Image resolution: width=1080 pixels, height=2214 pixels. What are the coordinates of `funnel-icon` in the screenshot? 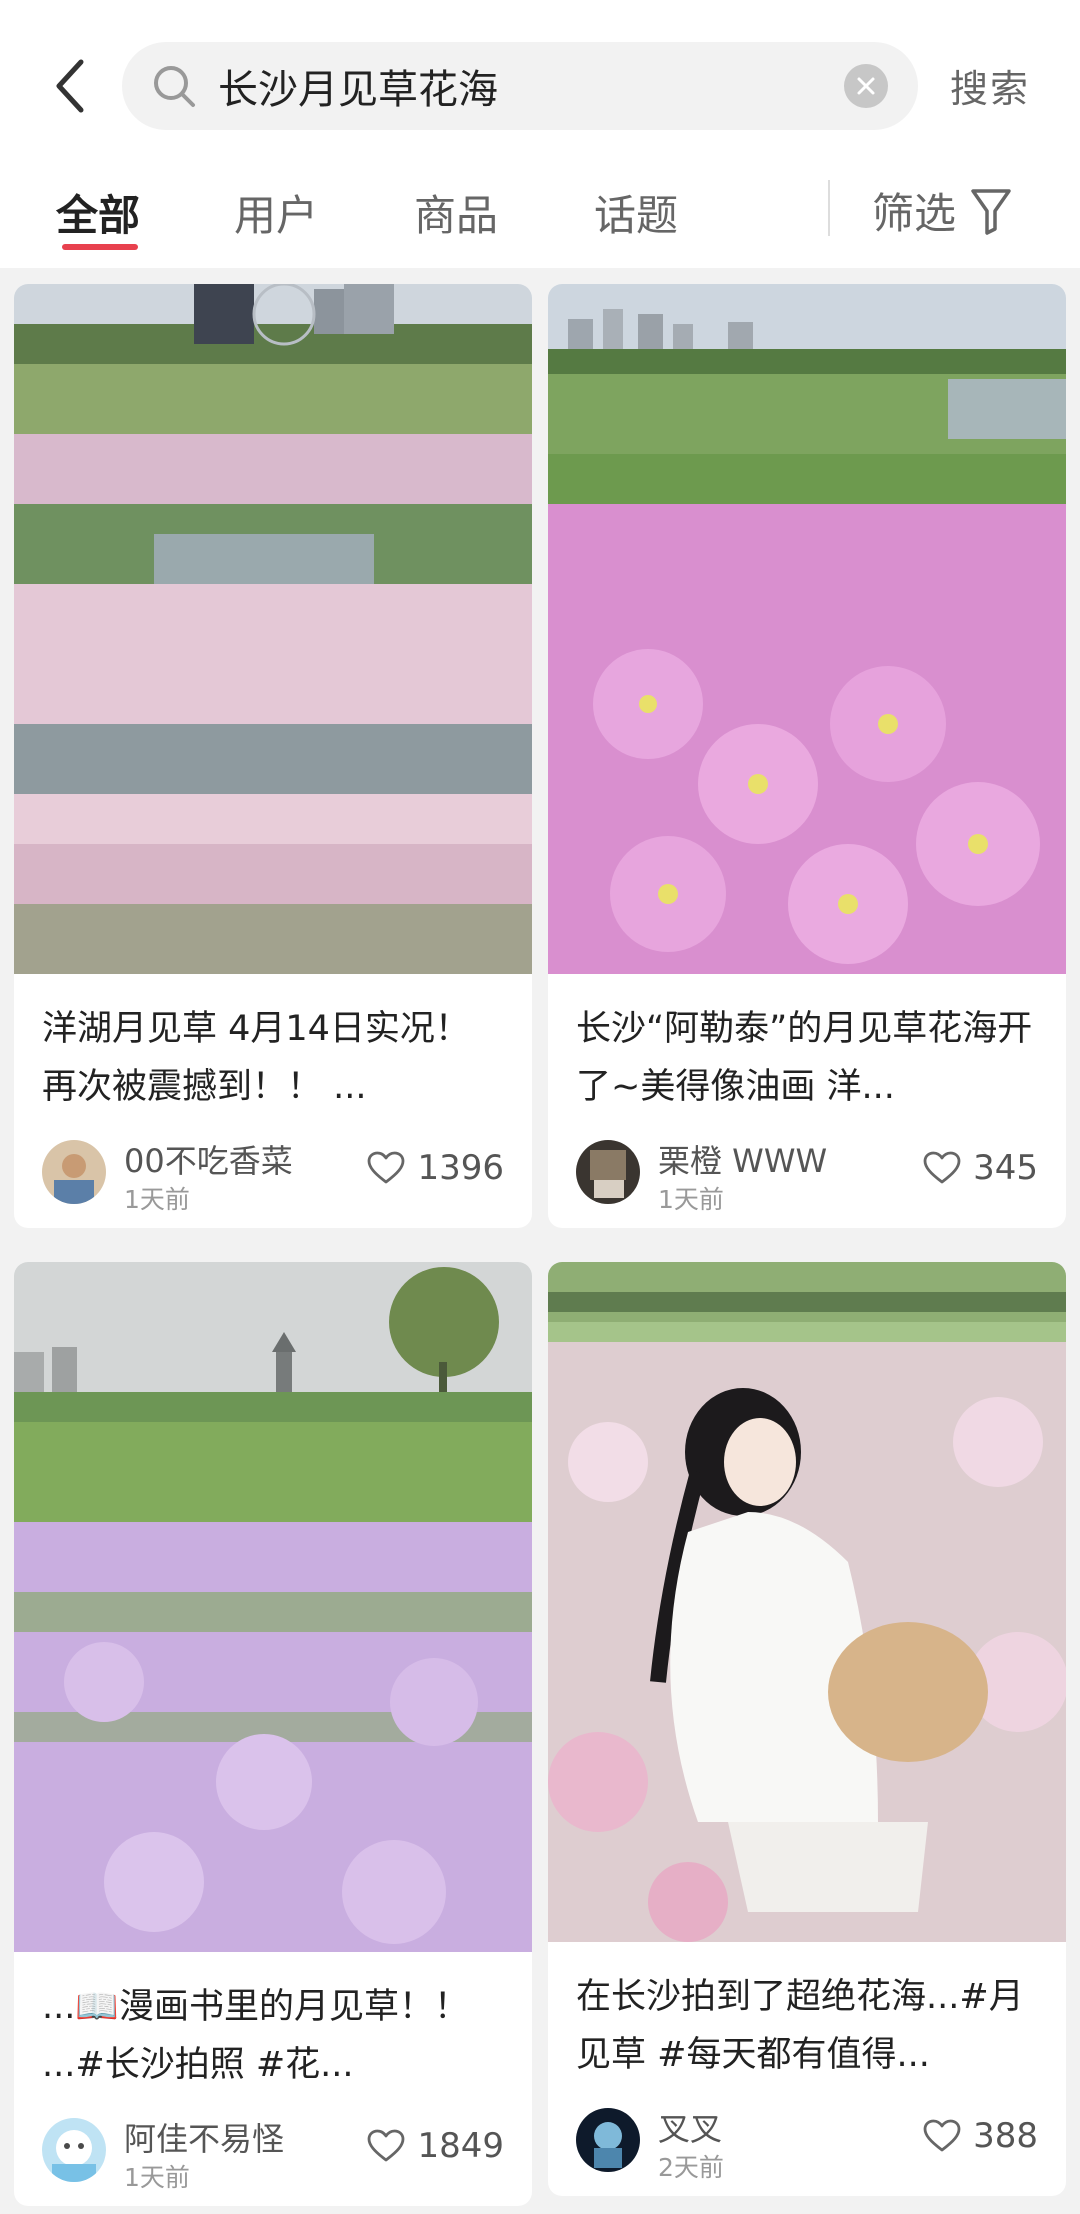 It's located at (993, 211).